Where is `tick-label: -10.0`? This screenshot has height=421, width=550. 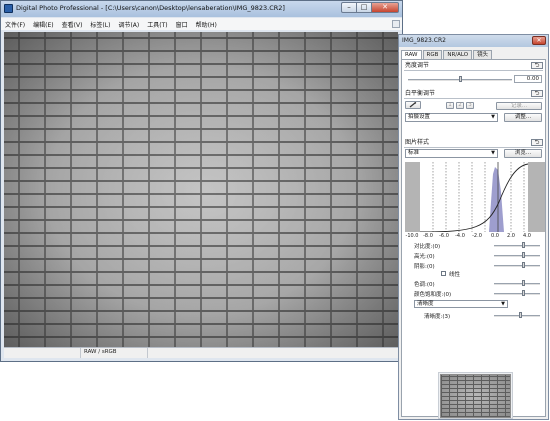
tick-label: -10.0 is located at coordinates (412, 236).